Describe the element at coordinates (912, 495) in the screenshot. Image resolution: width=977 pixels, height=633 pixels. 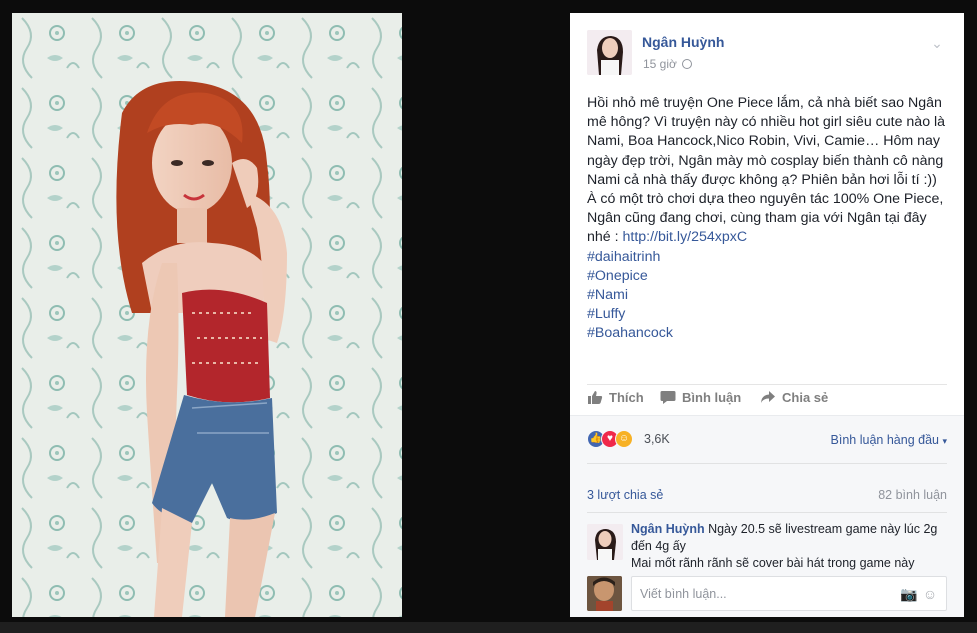
I see `comments-count: 82 bình luận` at that location.